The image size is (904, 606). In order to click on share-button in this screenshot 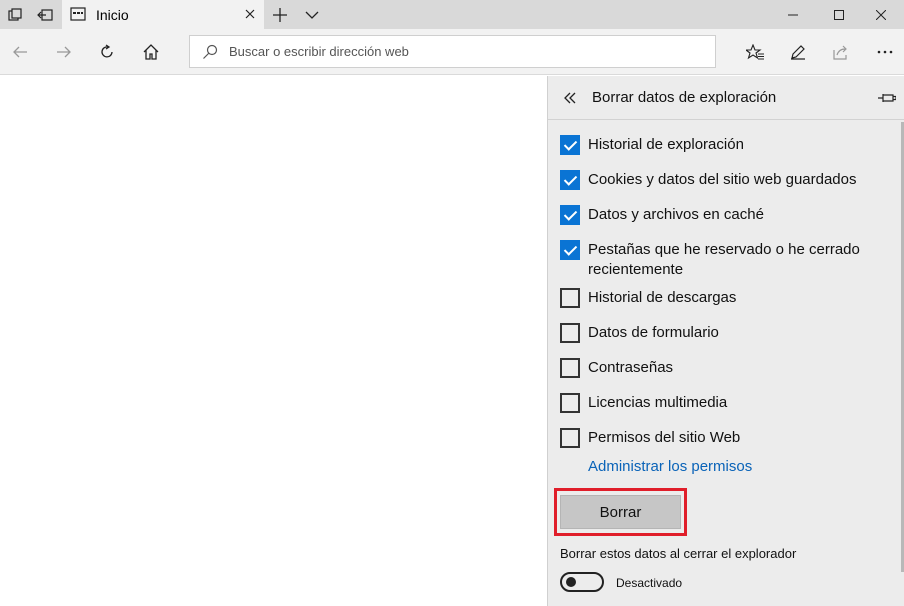, I will do `click(841, 52)`.